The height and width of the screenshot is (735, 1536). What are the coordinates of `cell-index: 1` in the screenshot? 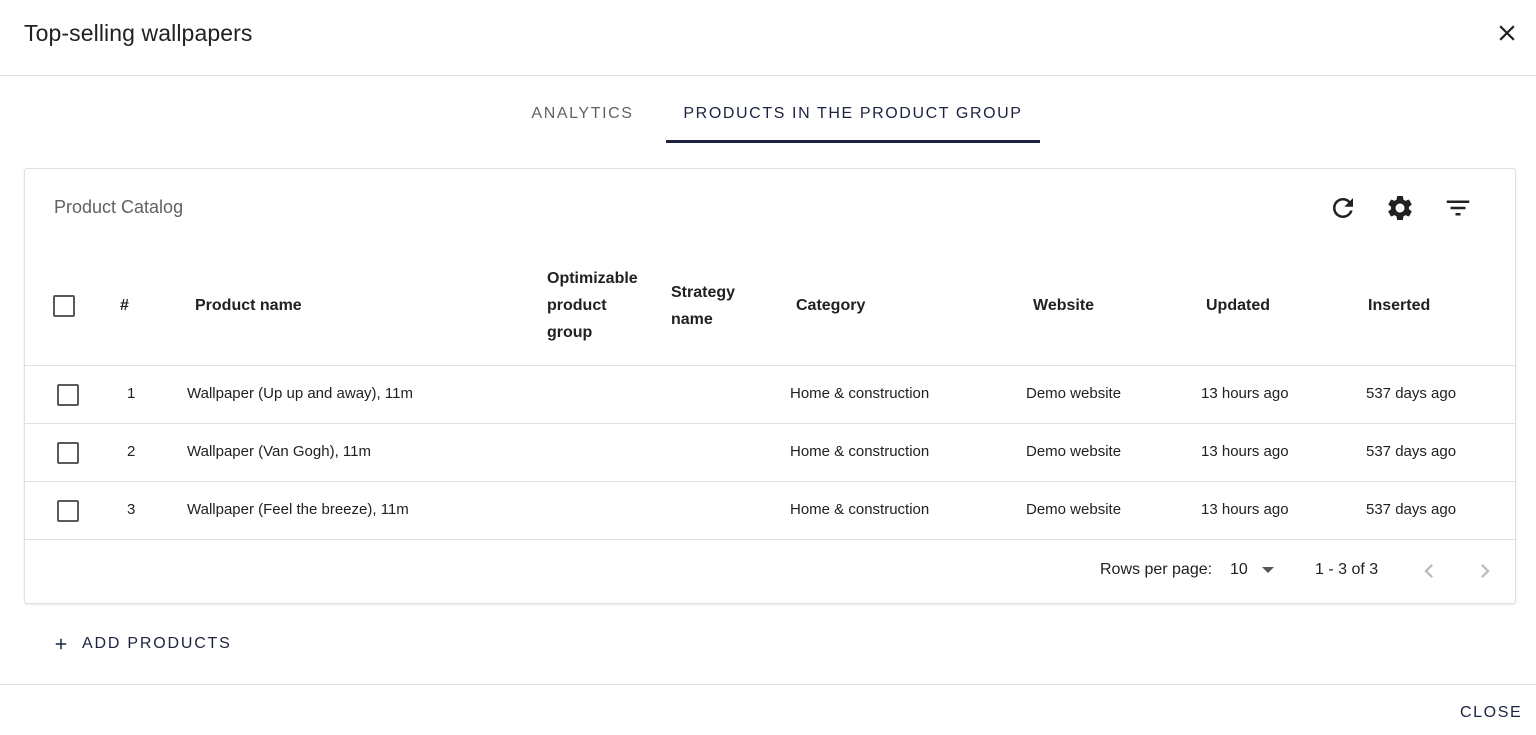 It's located at (131, 393).